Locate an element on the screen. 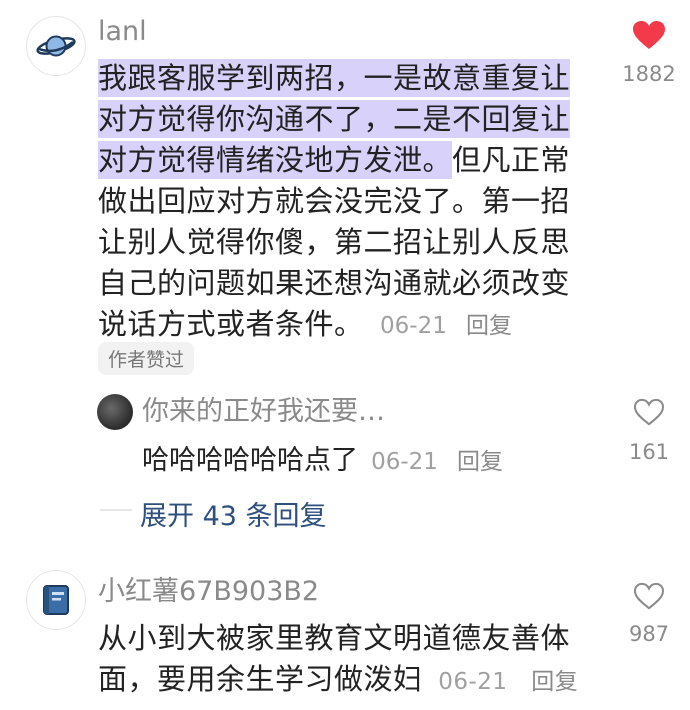 The height and width of the screenshot is (710, 690). author-liked-badge: 作者赞过 is located at coordinates (146, 358).